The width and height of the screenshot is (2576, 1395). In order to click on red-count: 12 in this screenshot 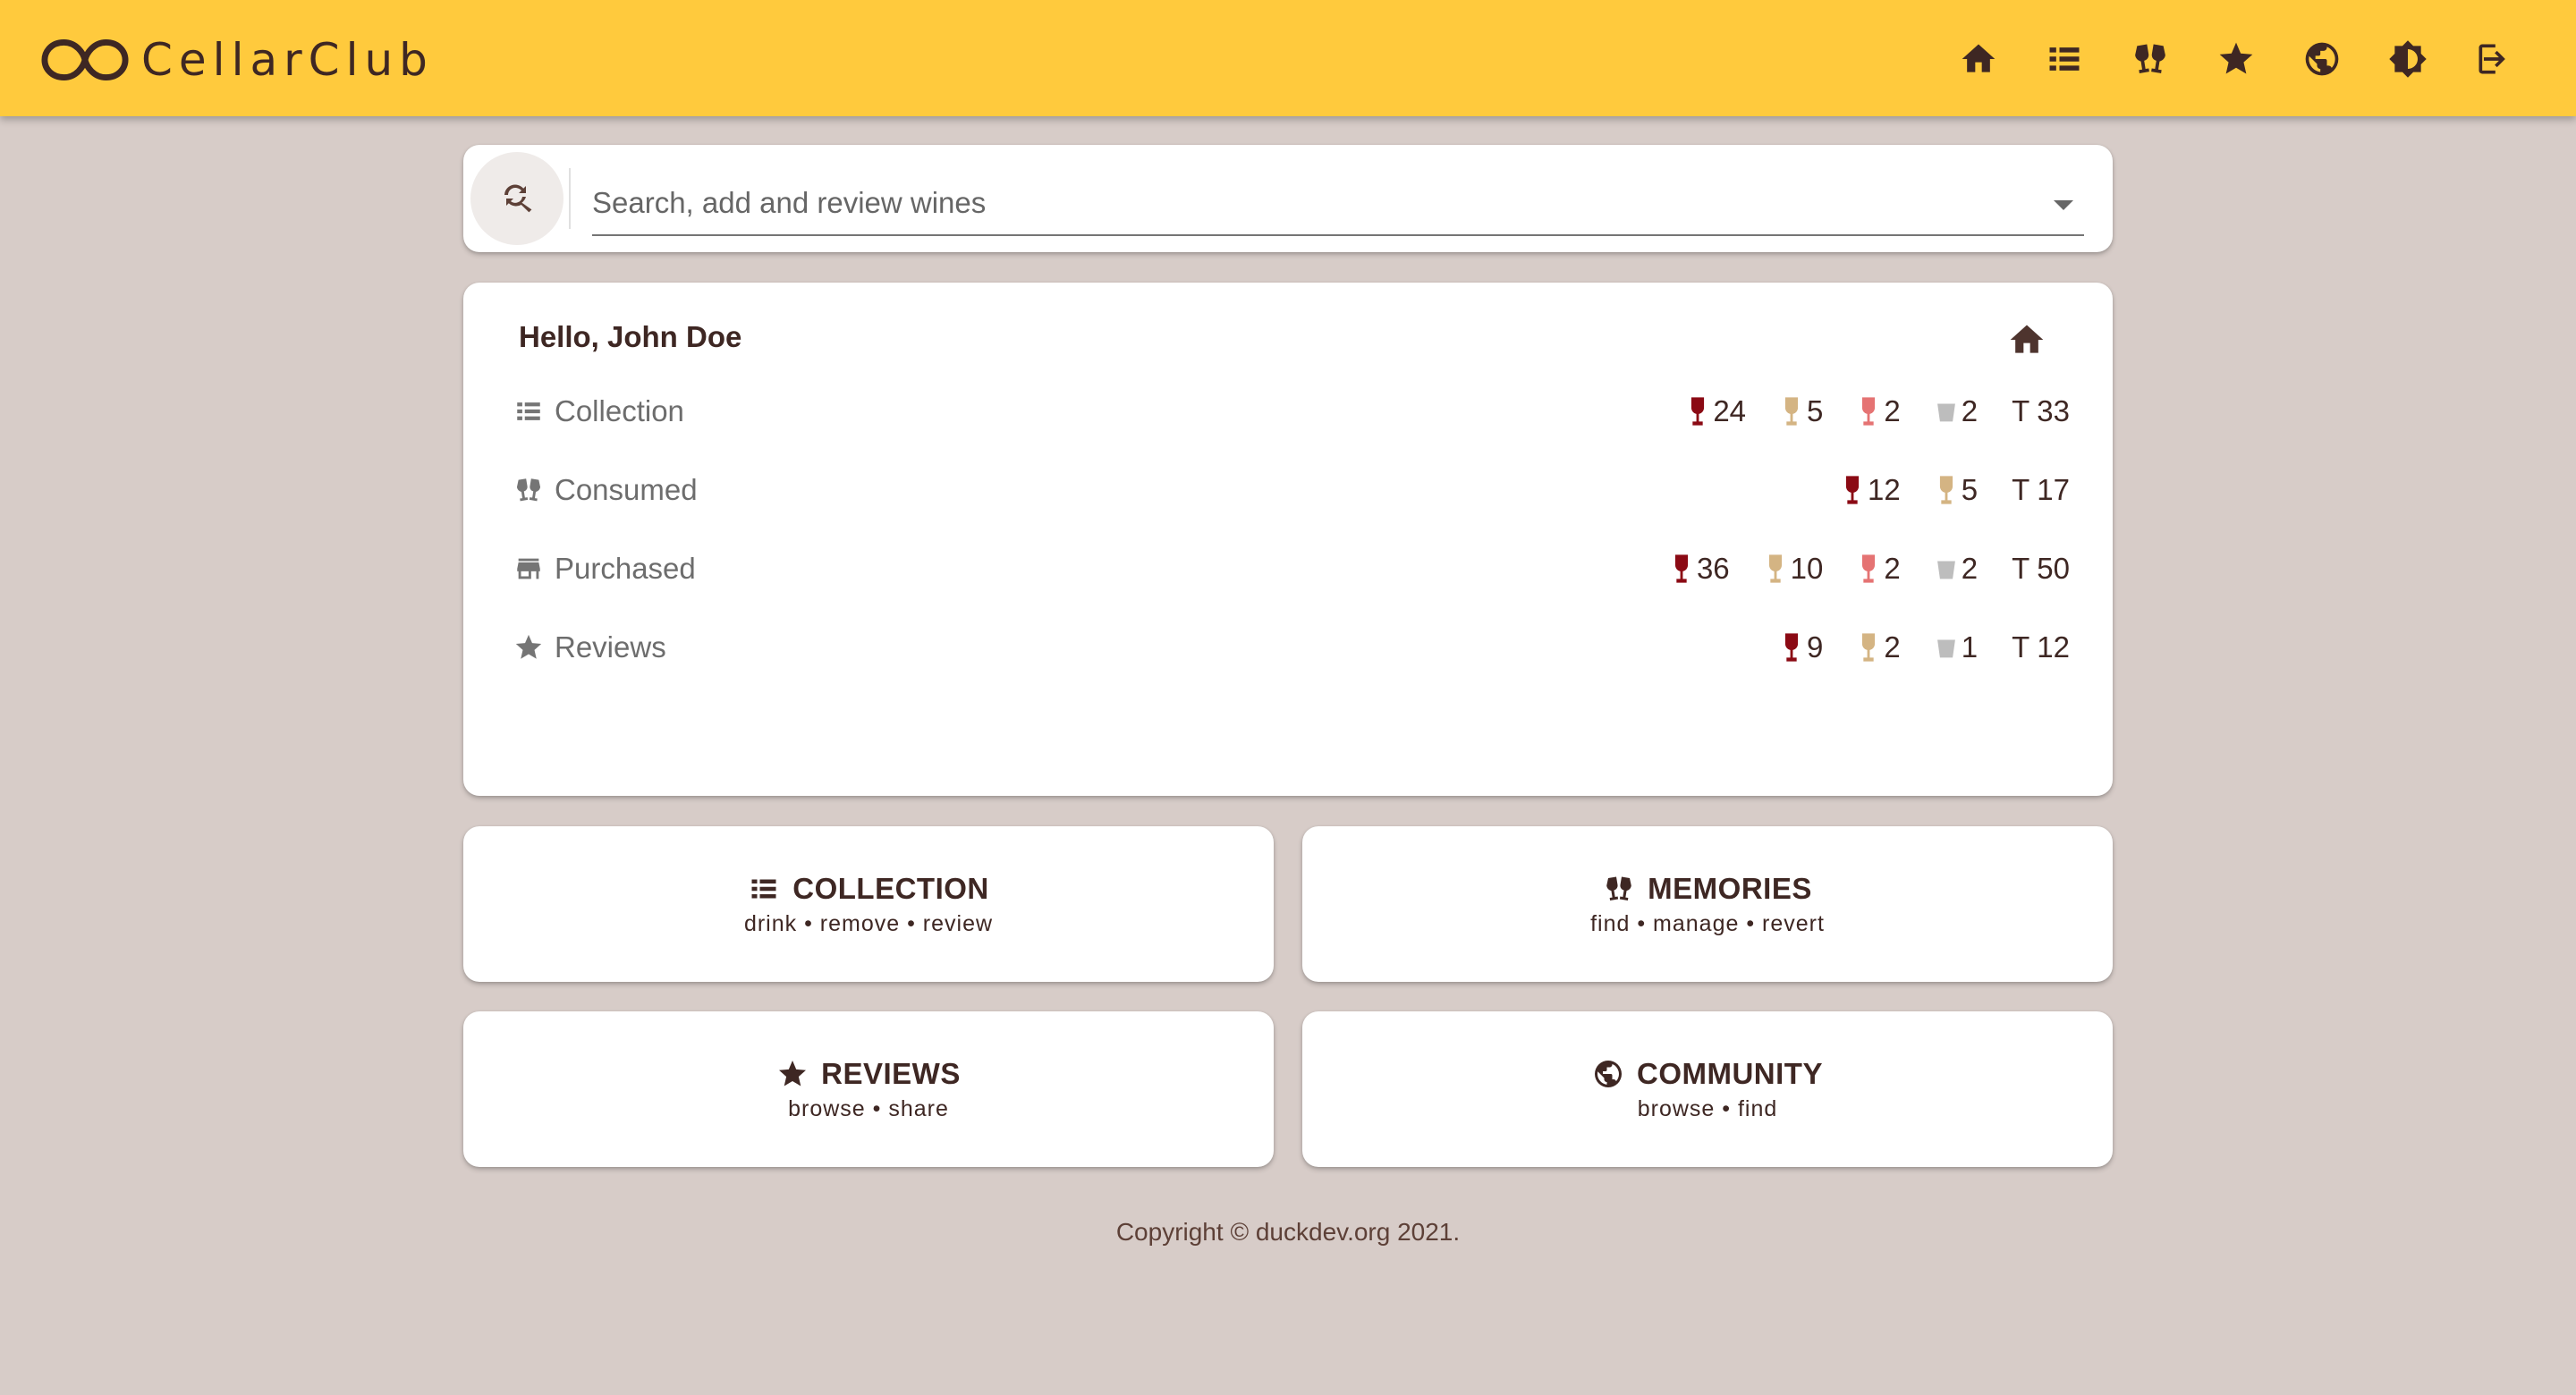, I will do `click(1871, 490)`.